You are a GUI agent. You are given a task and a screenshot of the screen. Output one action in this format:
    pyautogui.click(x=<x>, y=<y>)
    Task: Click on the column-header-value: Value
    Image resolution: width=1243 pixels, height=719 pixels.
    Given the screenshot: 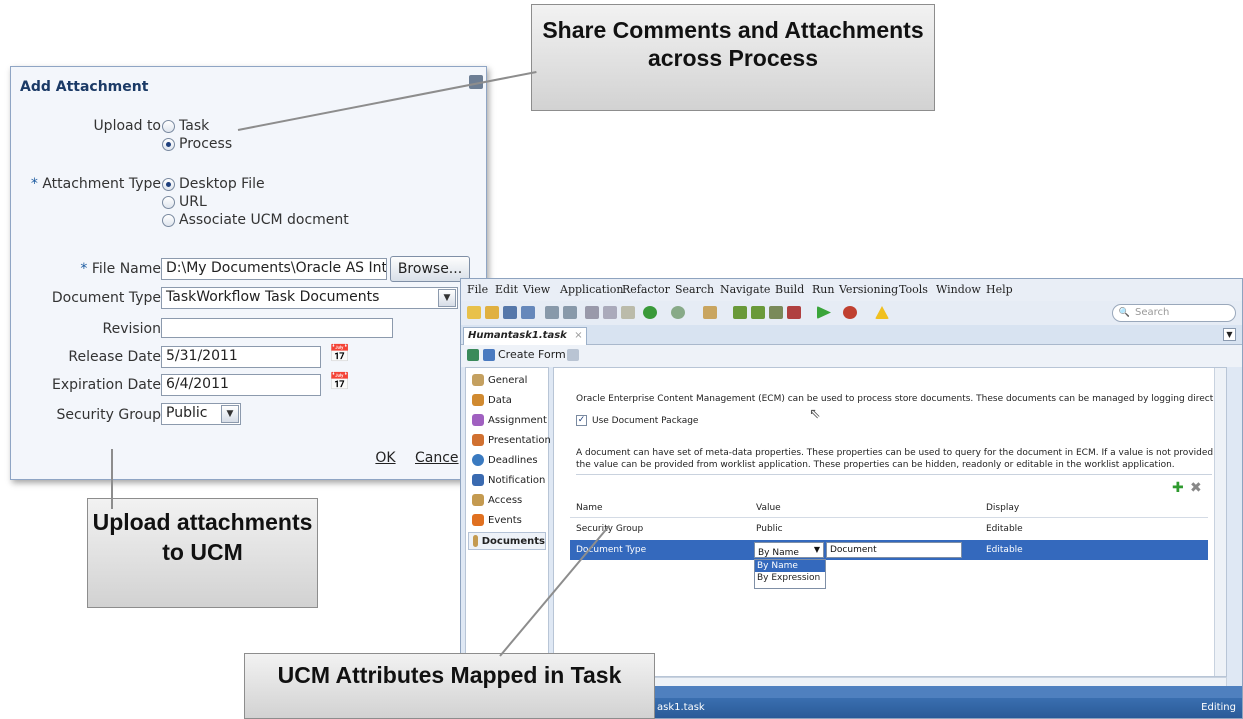 What is the action you would take?
    pyautogui.click(x=768, y=508)
    